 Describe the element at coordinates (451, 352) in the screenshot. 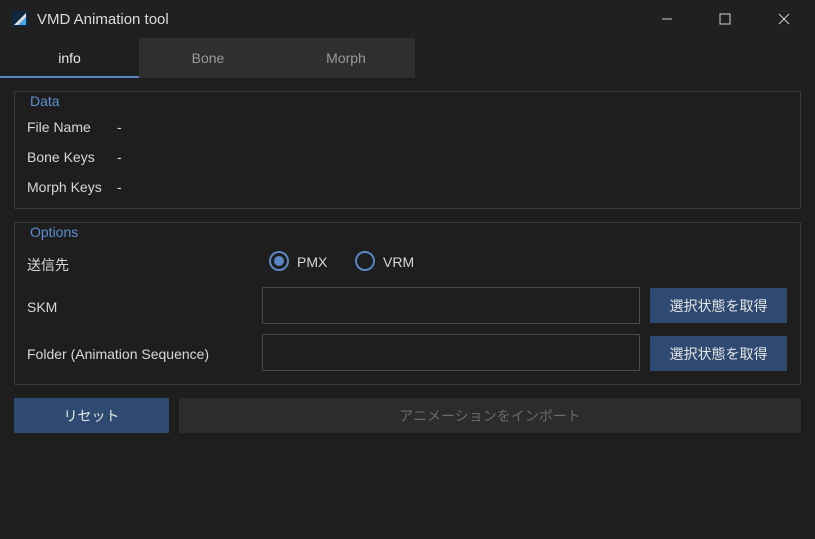

I see `folder-field` at that location.